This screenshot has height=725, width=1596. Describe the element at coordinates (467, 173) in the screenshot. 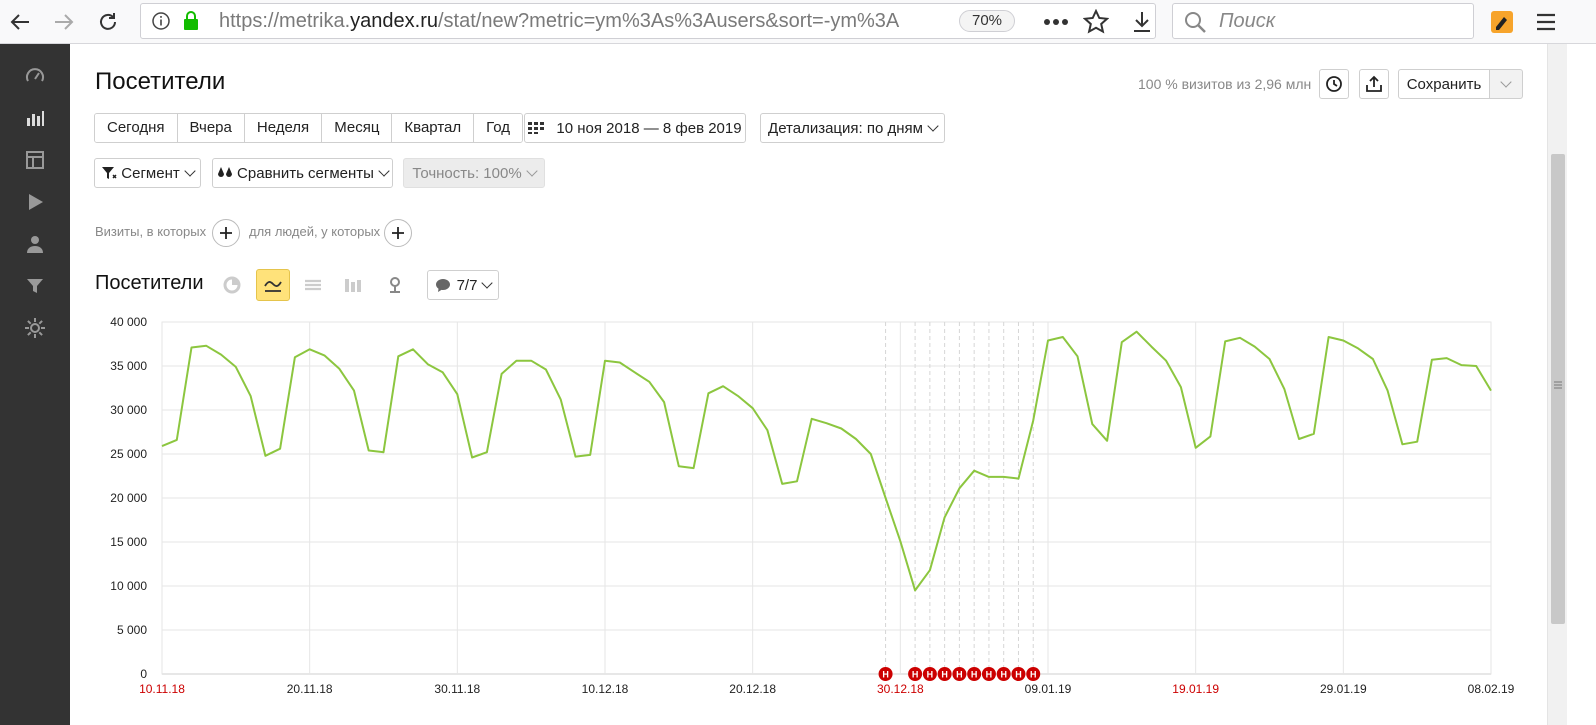

I see `accuracy-label: Точность: 100%` at that location.